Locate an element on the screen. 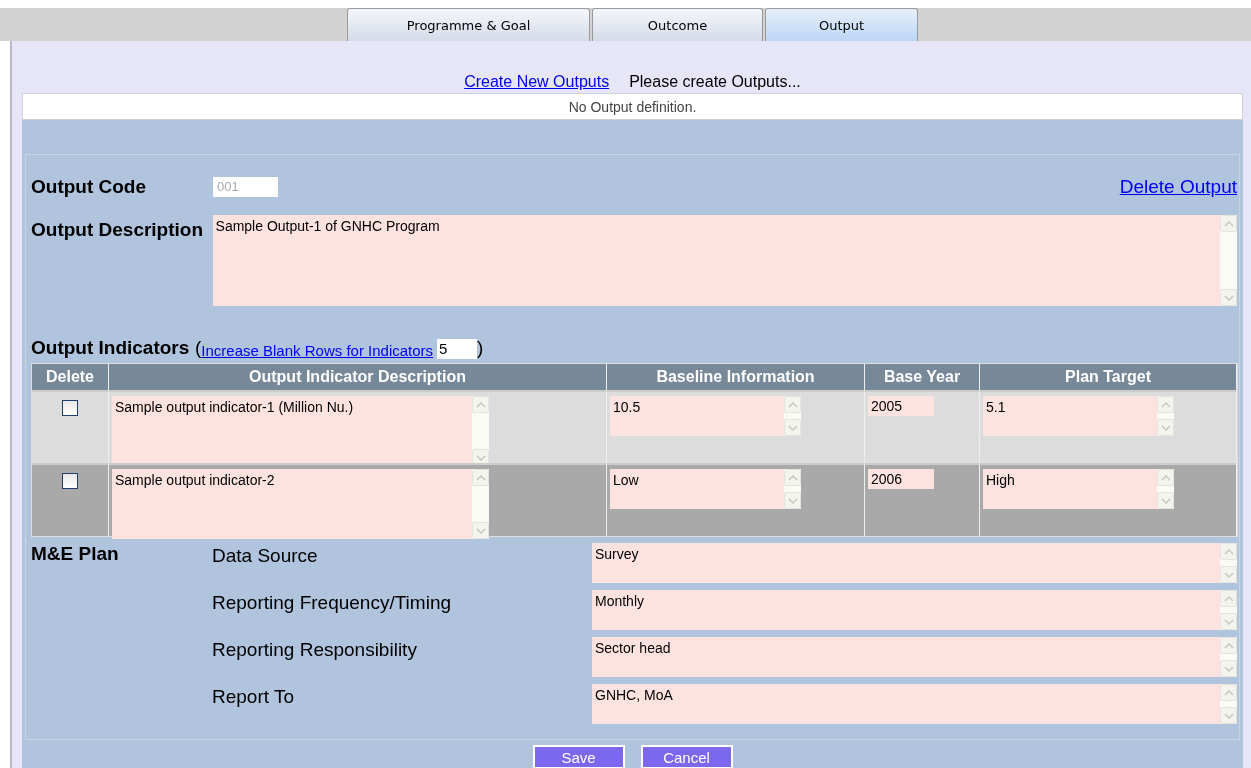 This screenshot has height=768, width=1251. field-text: High is located at coordinates (1000, 480).